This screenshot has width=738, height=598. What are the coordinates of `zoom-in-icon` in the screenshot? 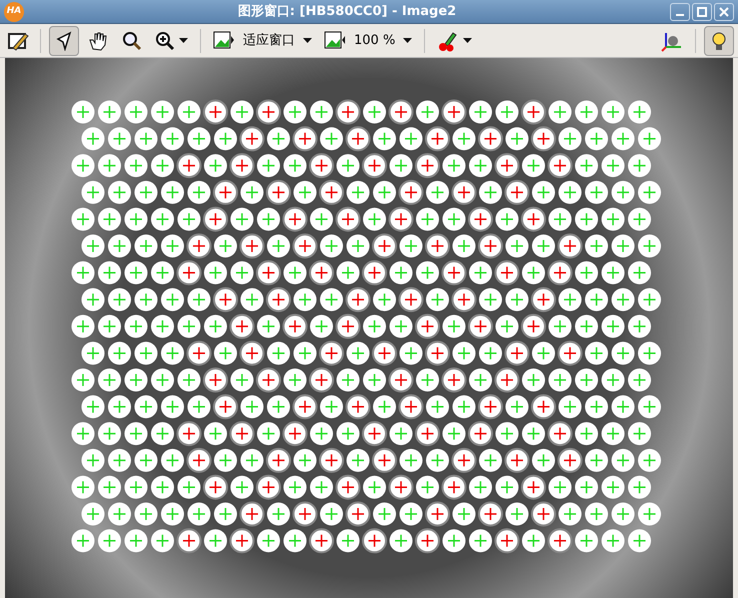 It's located at (165, 40).